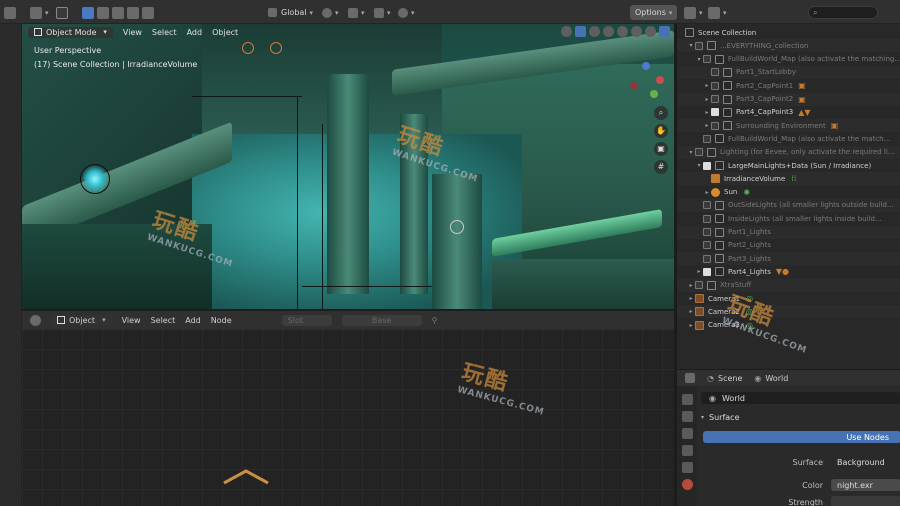 The width and height of the screenshot is (900, 506). Describe the element at coordinates (788, 46) in the screenshot. I see `outliner-row: ▾ ...EVERYTHING_collection` at that location.